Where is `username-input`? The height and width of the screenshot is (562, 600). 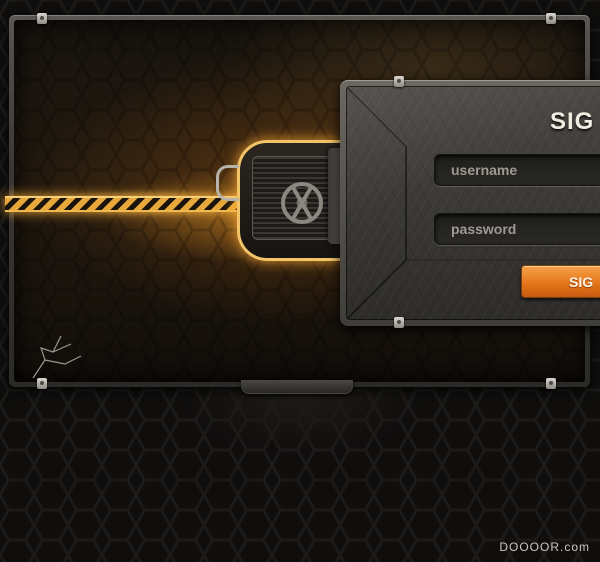
username-input is located at coordinates (517, 170).